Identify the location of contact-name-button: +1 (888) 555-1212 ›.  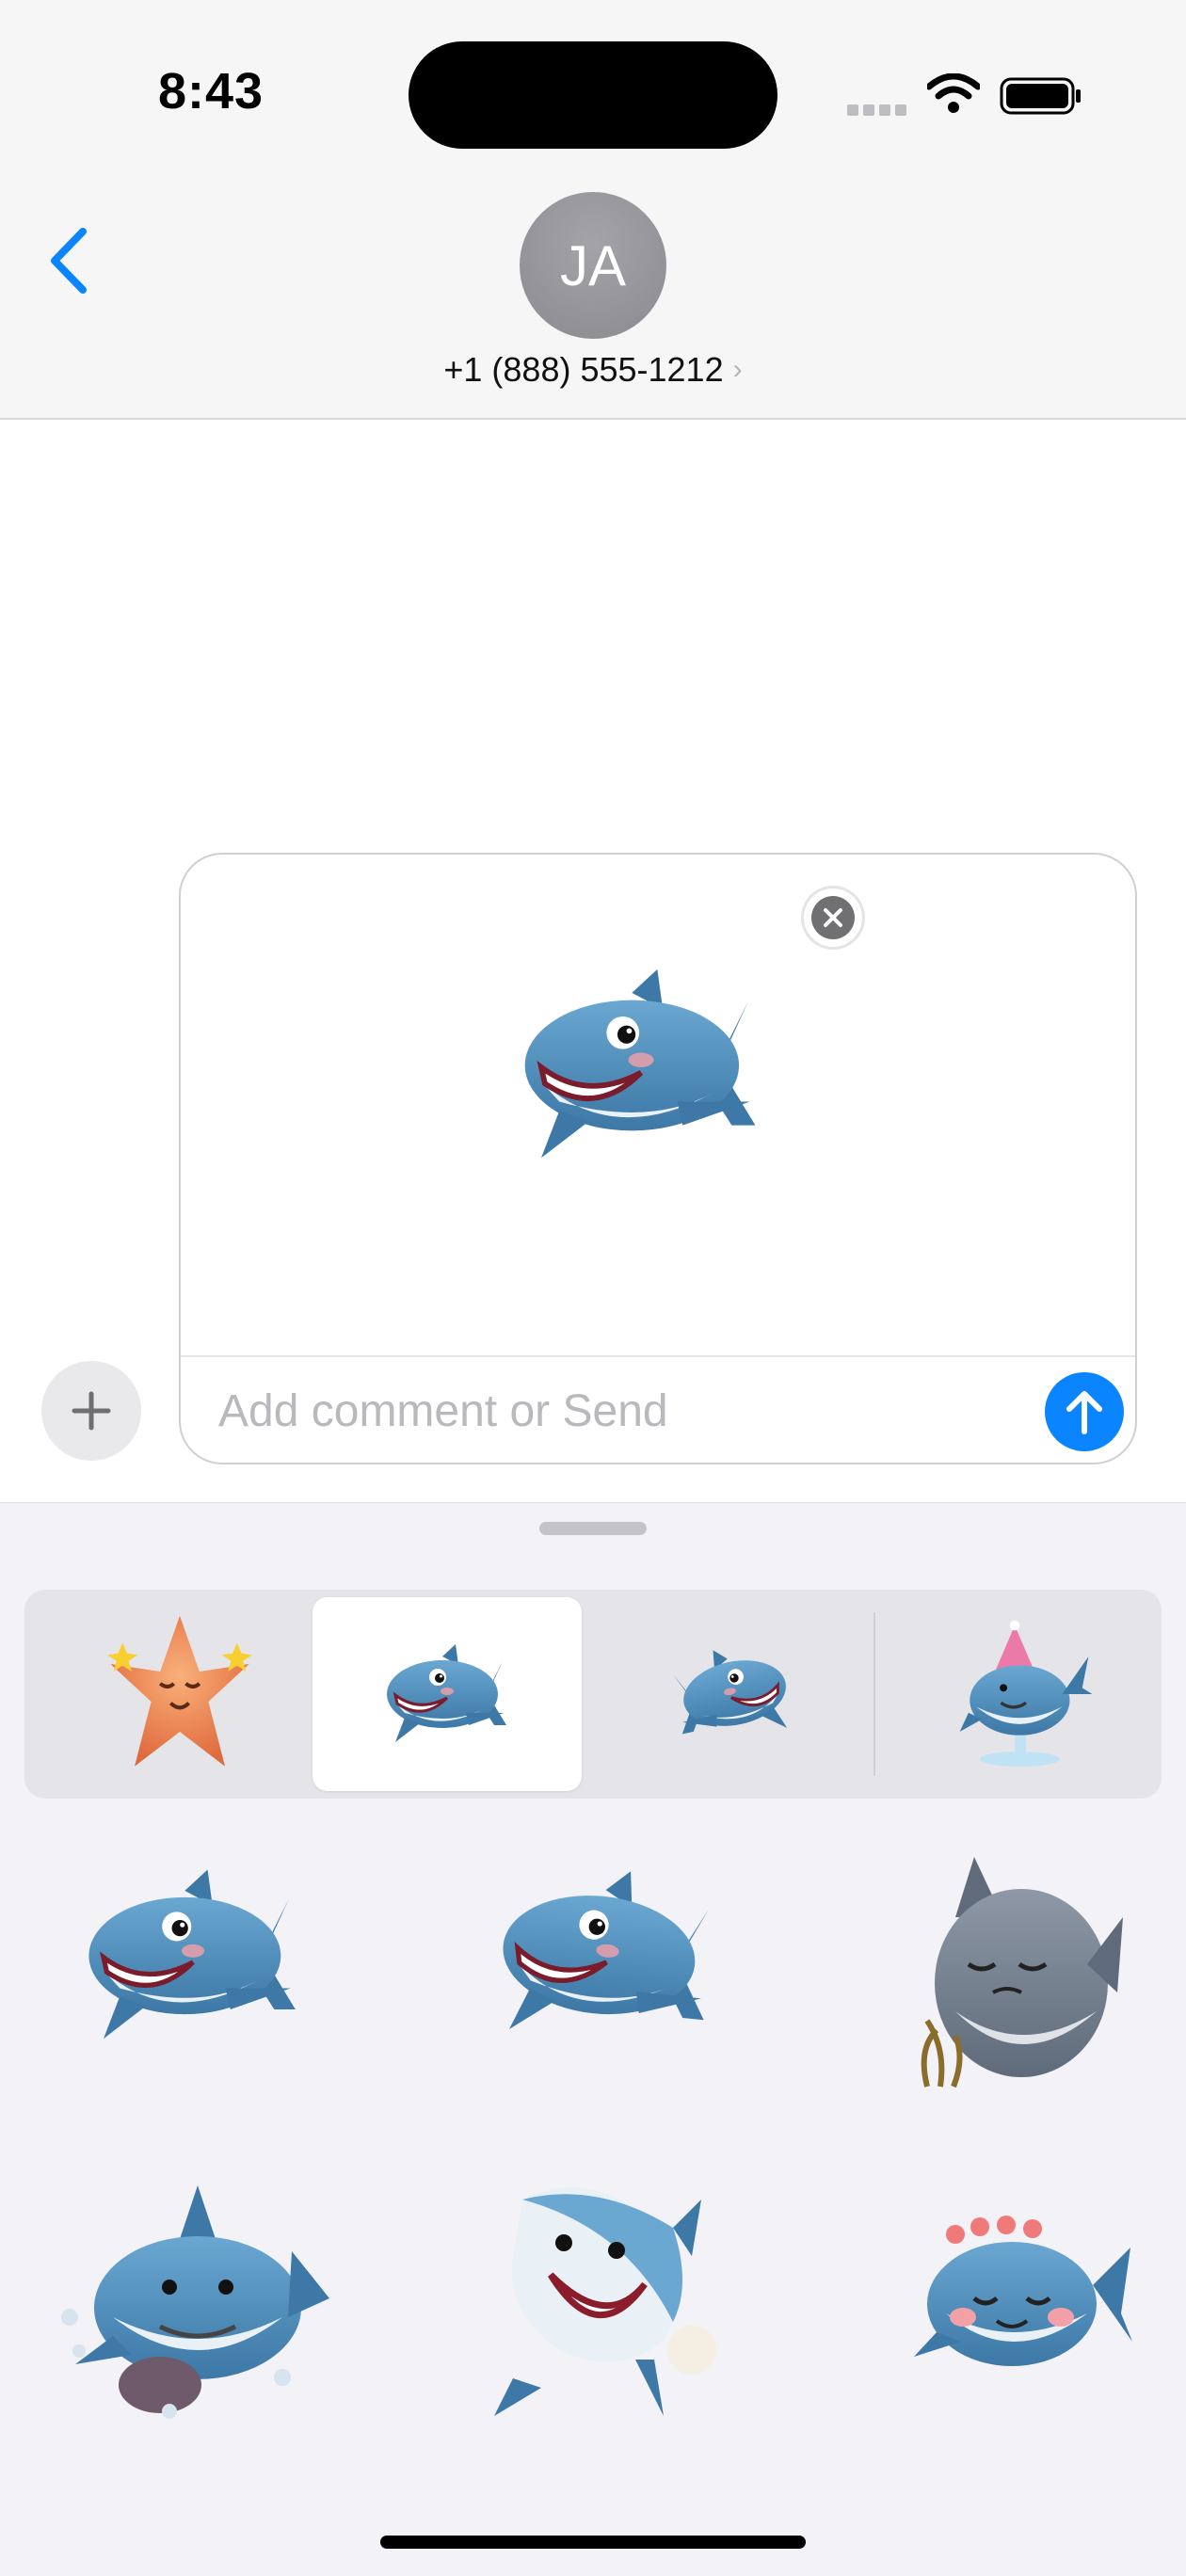
(593, 370).